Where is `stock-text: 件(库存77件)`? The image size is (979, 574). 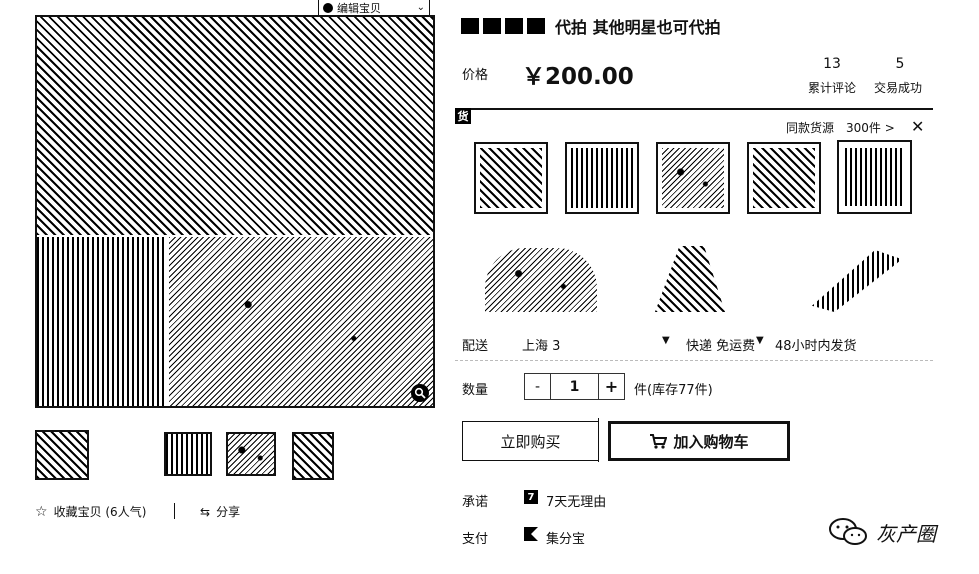 stock-text: 件(库存77件) is located at coordinates (673, 390).